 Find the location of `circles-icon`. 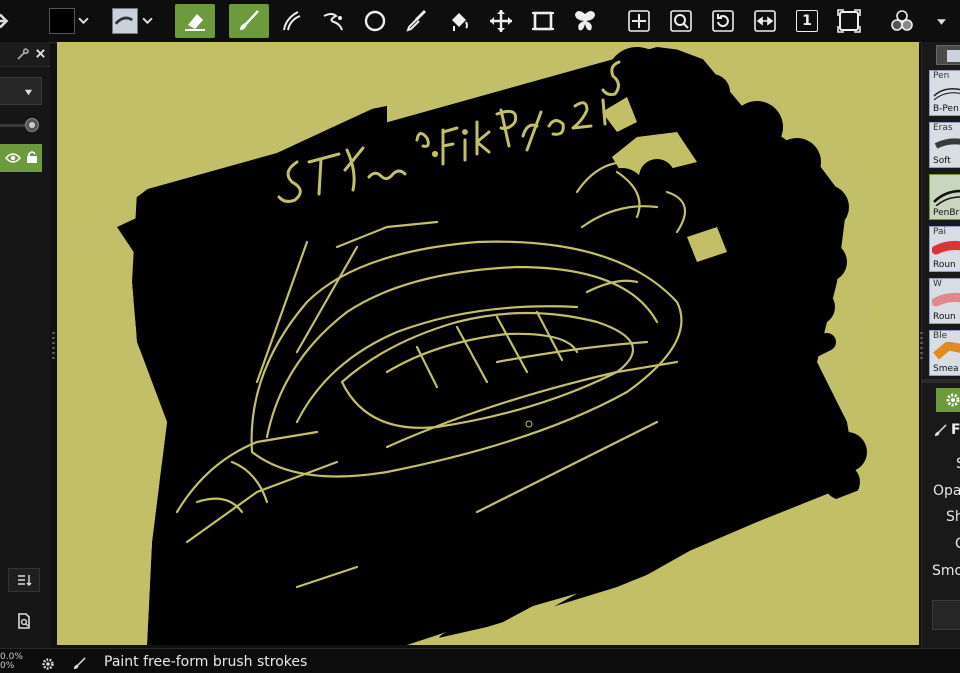

circles-icon is located at coordinates (902, 20).